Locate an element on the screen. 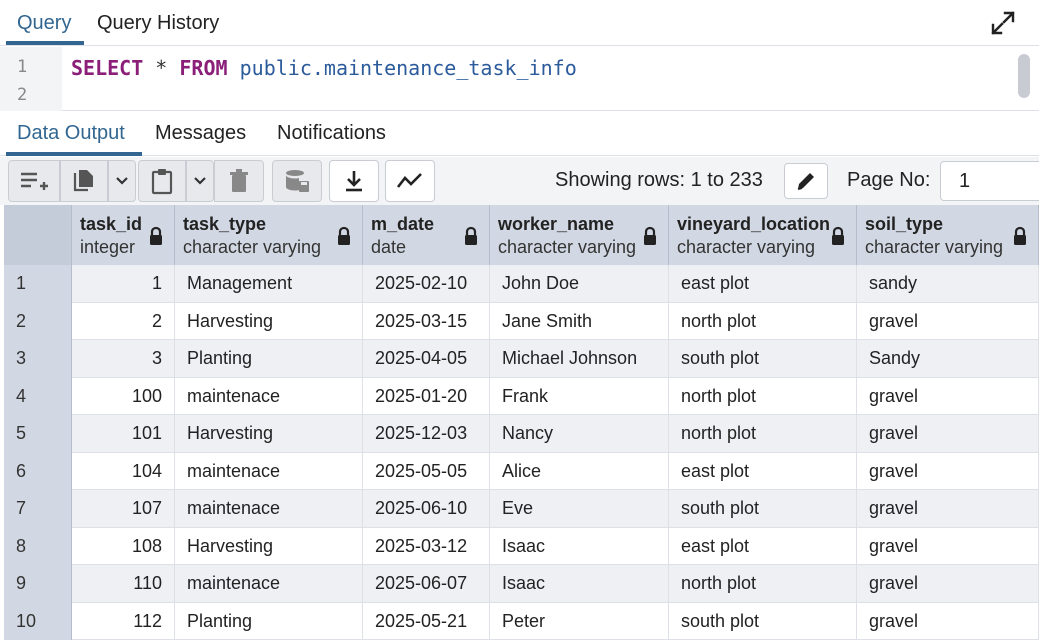 Image resolution: width=1039 pixels, height=643 pixels. row-number: 7 is located at coordinates (38, 509).